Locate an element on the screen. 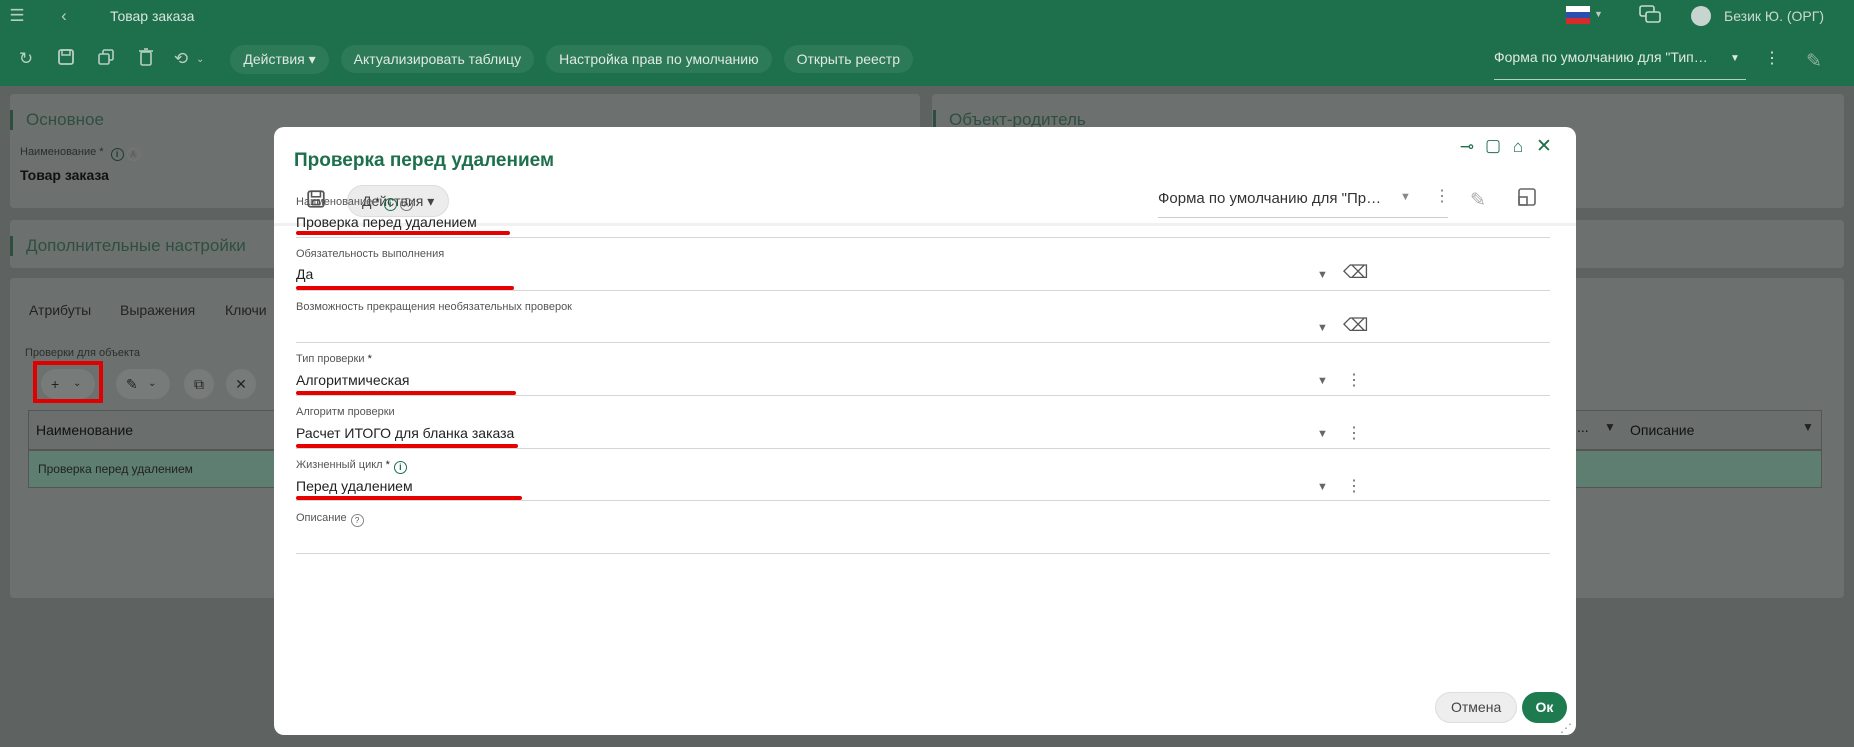 This screenshot has width=1854, height=747. pin-icon: ⊸ is located at coordinates (1467, 147).